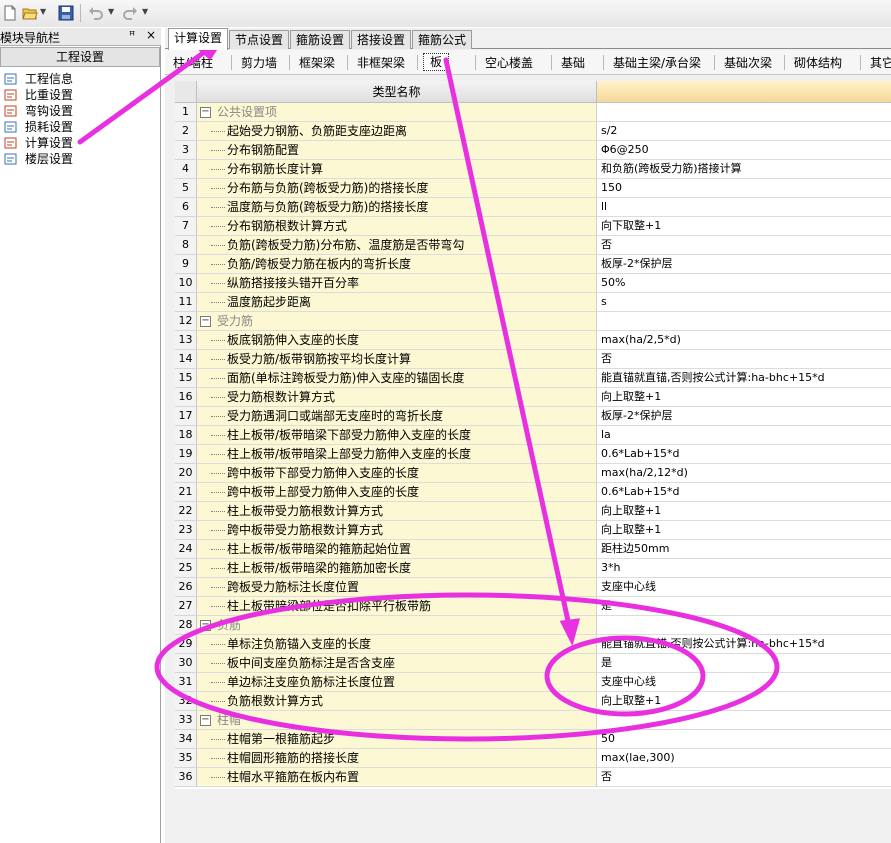 The image size is (891, 843). Describe the element at coordinates (509, 62) in the screenshot. I see `subtab: 空心楼盖` at that location.